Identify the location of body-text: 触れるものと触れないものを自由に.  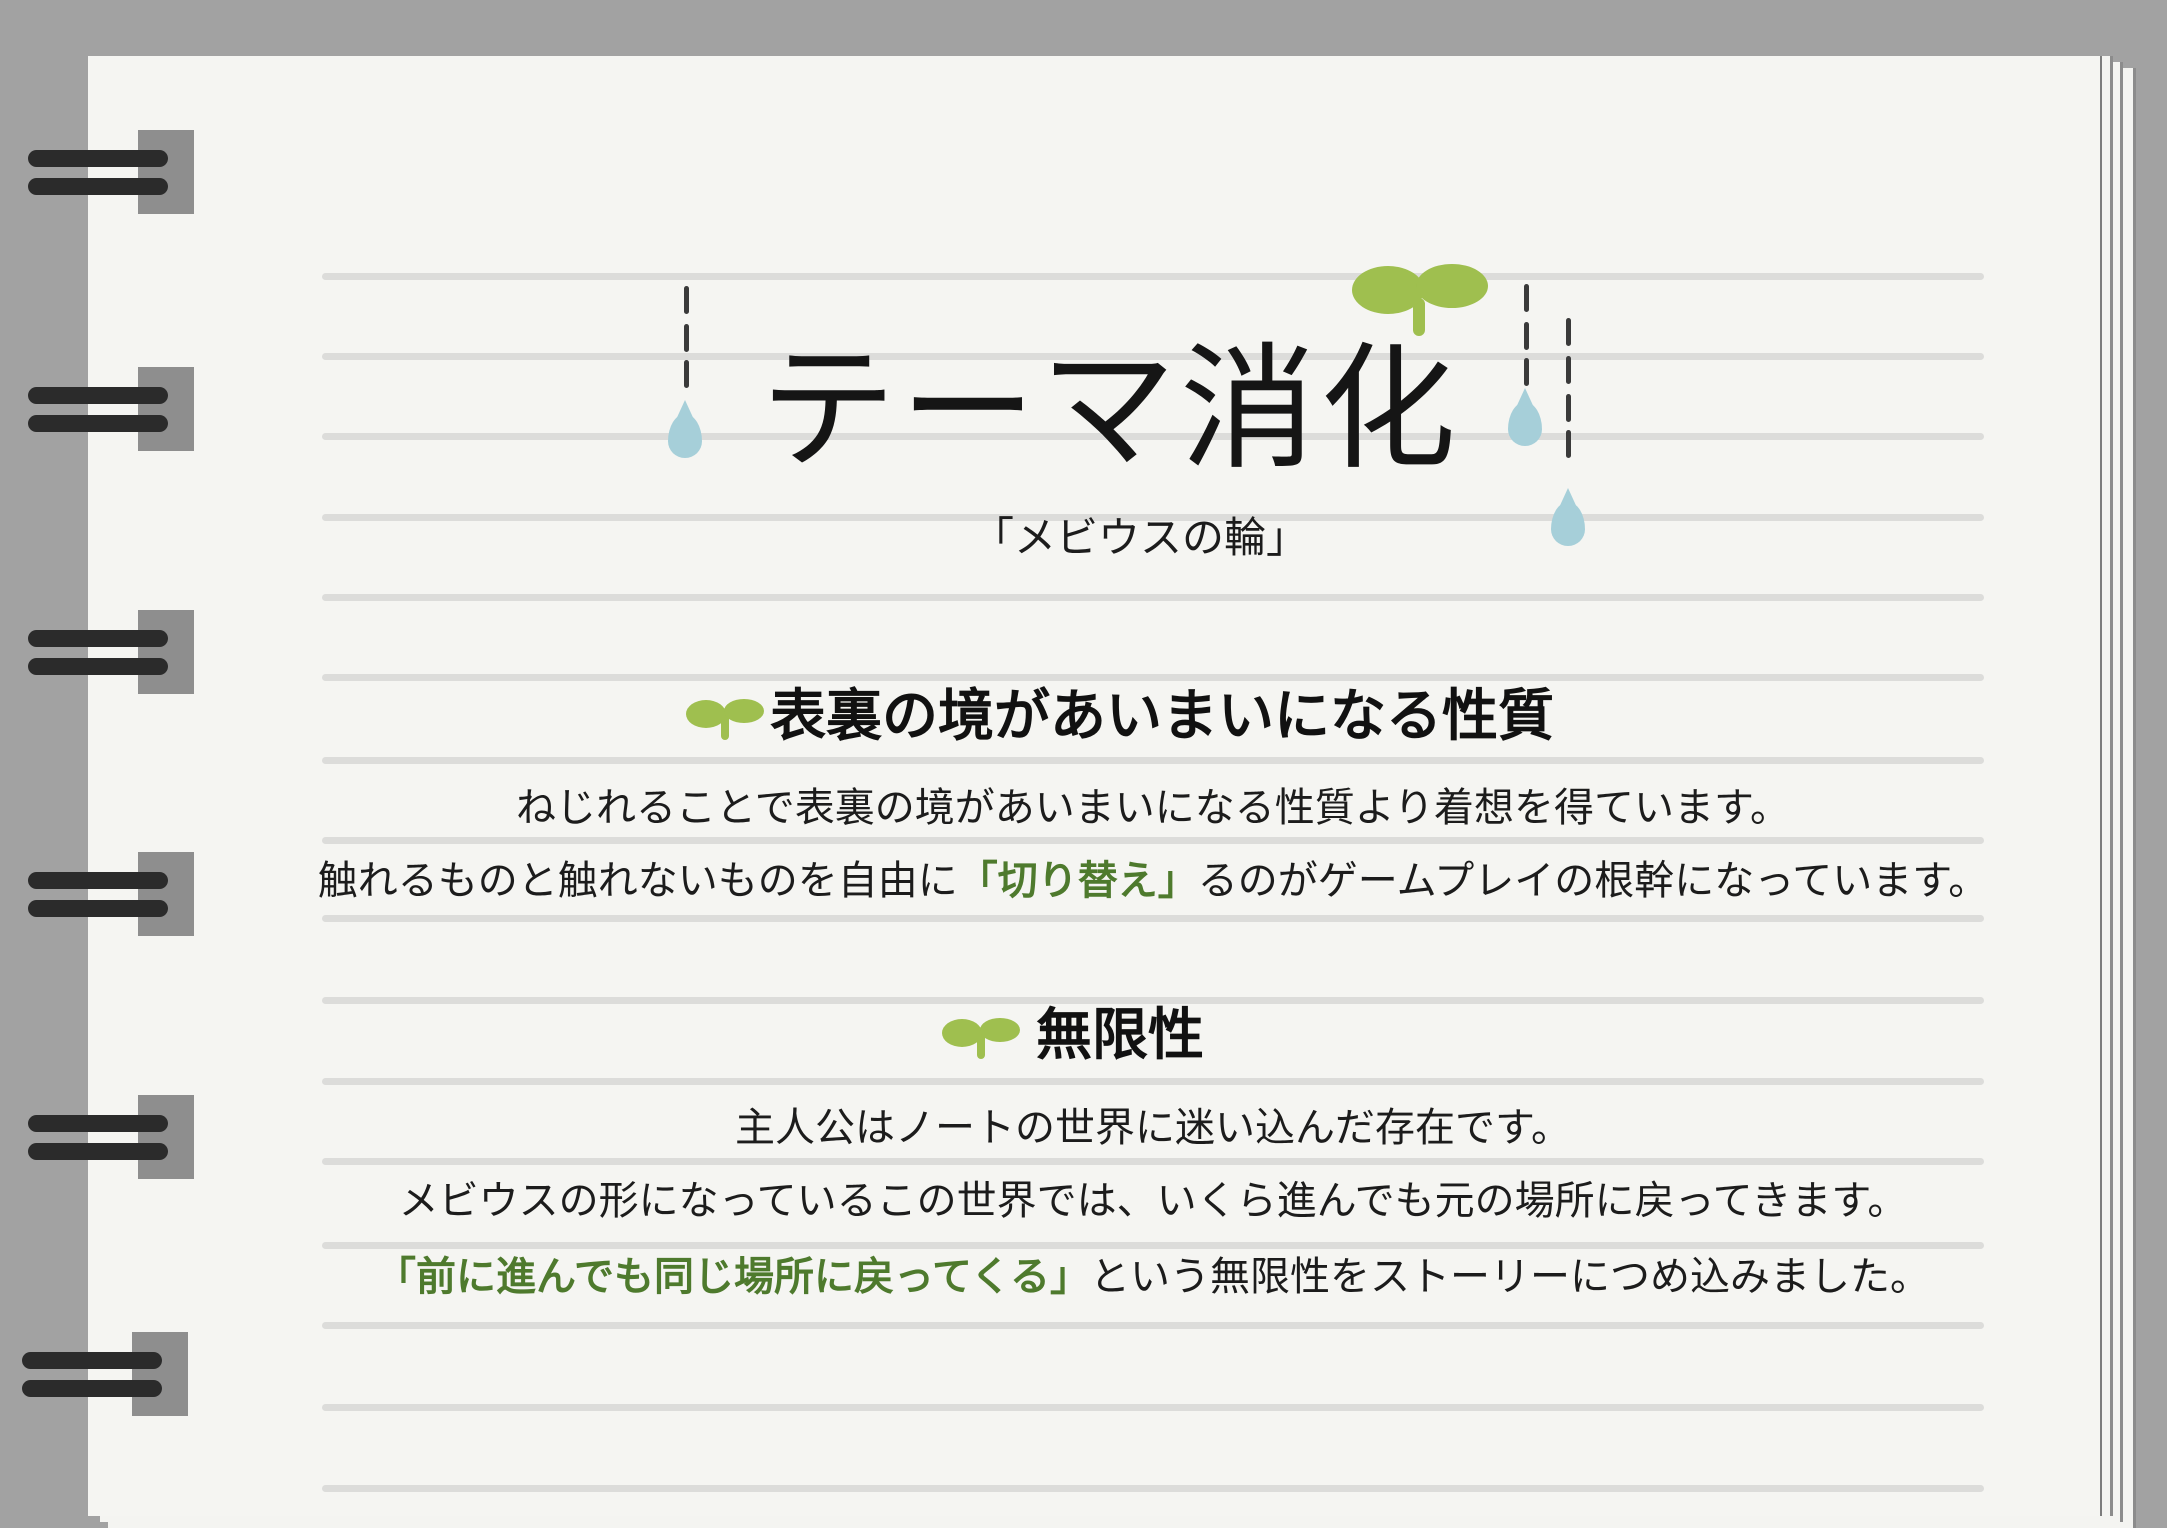
(637, 881).